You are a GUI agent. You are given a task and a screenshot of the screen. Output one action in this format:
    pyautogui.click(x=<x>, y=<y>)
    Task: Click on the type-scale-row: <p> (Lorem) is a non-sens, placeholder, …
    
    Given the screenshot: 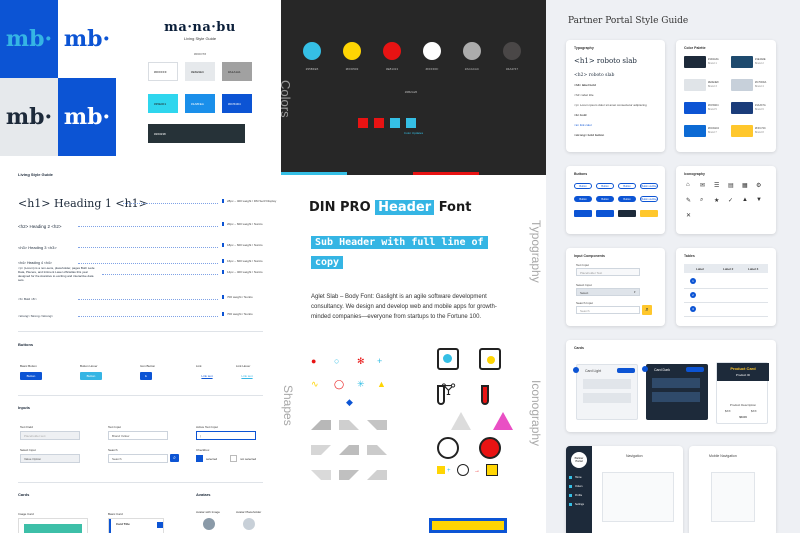 What is the action you would take?
    pyautogui.click(x=140, y=274)
    